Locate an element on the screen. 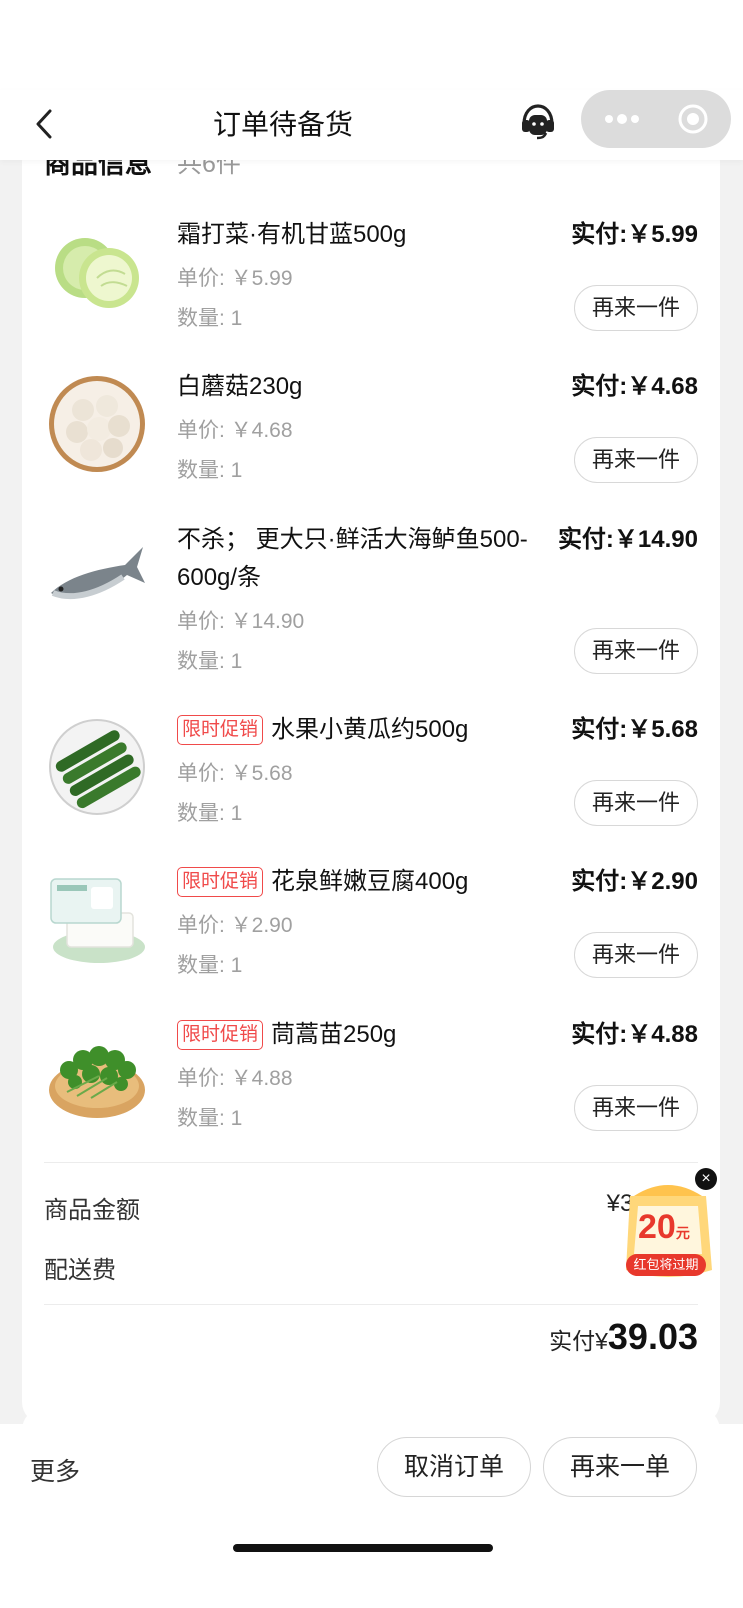  reorder-button: 再来一单 is located at coordinates (620, 1467).